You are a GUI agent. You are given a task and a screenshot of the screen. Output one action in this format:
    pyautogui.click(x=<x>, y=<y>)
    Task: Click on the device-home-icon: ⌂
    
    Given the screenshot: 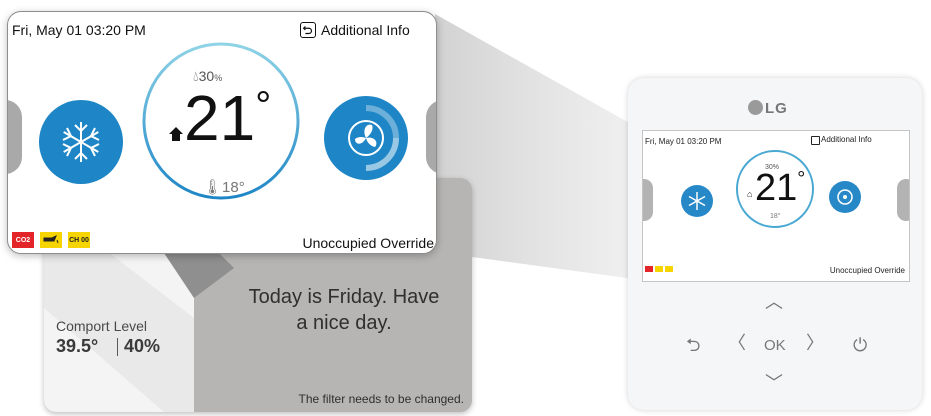 What is the action you would take?
    pyautogui.click(x=750, y=194)
    